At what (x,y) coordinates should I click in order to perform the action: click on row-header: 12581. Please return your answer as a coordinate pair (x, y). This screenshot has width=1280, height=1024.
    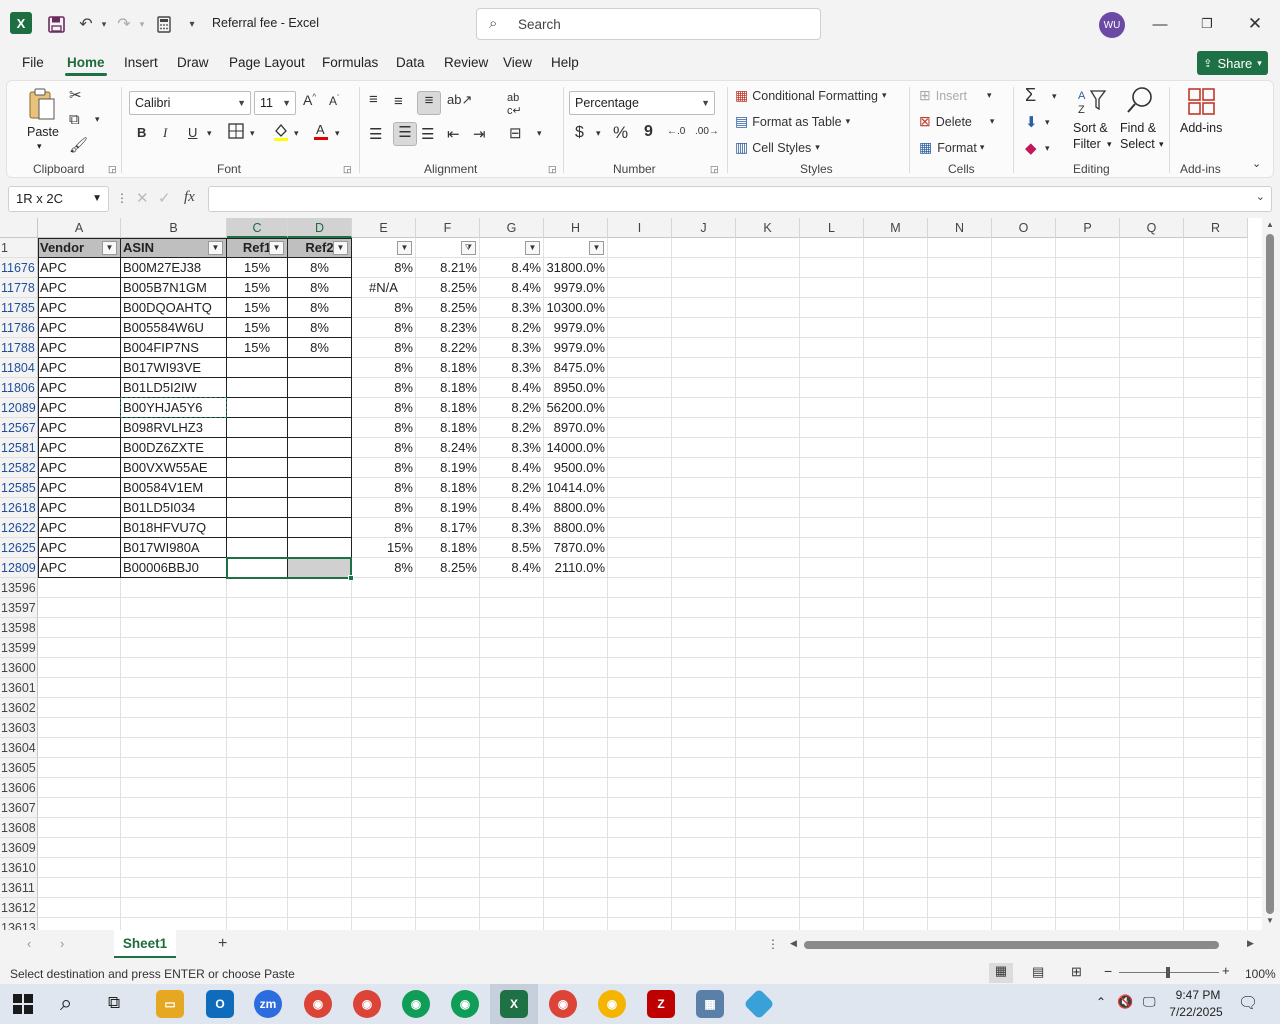
    Looking at the image, I should click on (19, 448).